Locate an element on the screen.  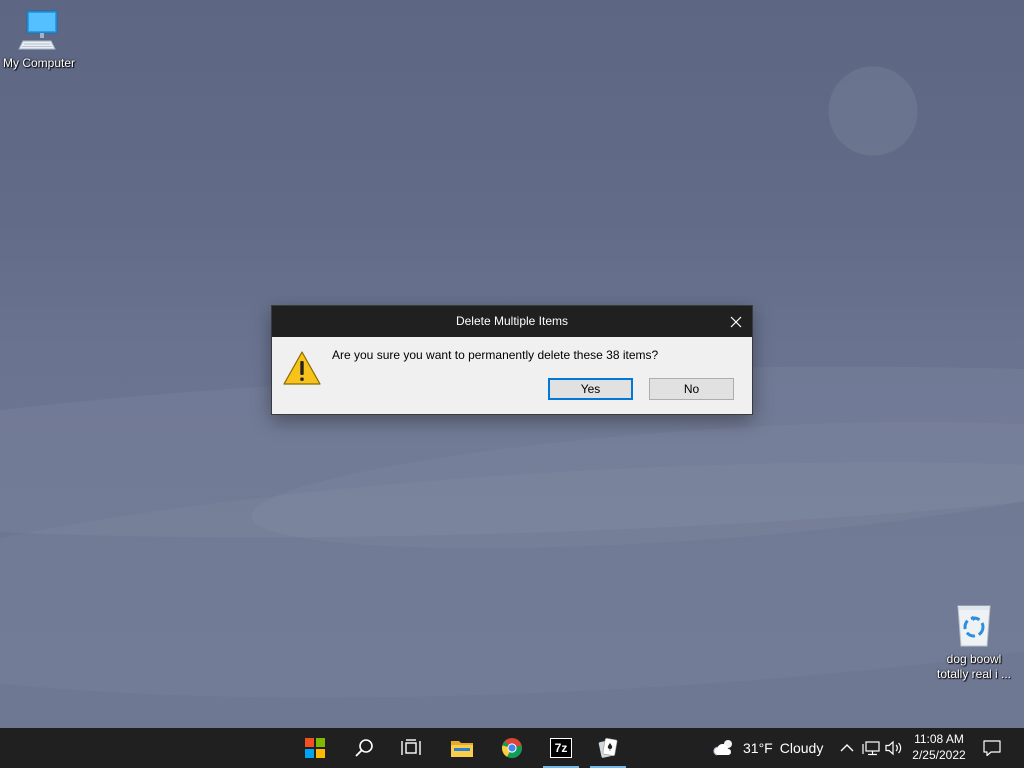
start-button is located at coordinates (315, 748).